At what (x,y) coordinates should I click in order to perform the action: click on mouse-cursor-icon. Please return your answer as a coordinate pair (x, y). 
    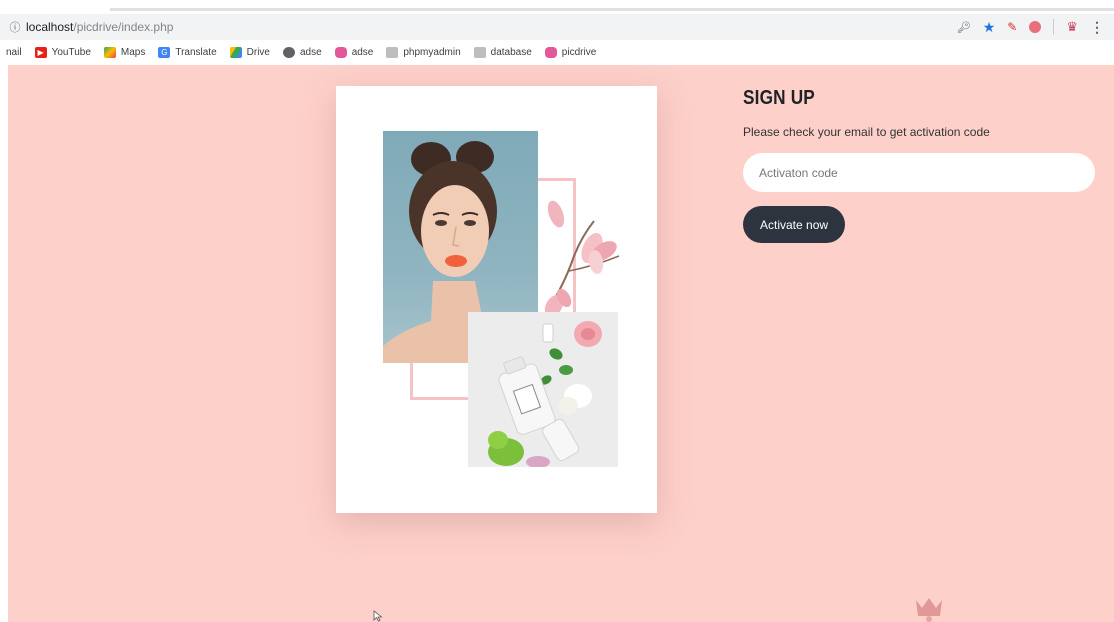
    Looking at the image, I should click on (378, 616).